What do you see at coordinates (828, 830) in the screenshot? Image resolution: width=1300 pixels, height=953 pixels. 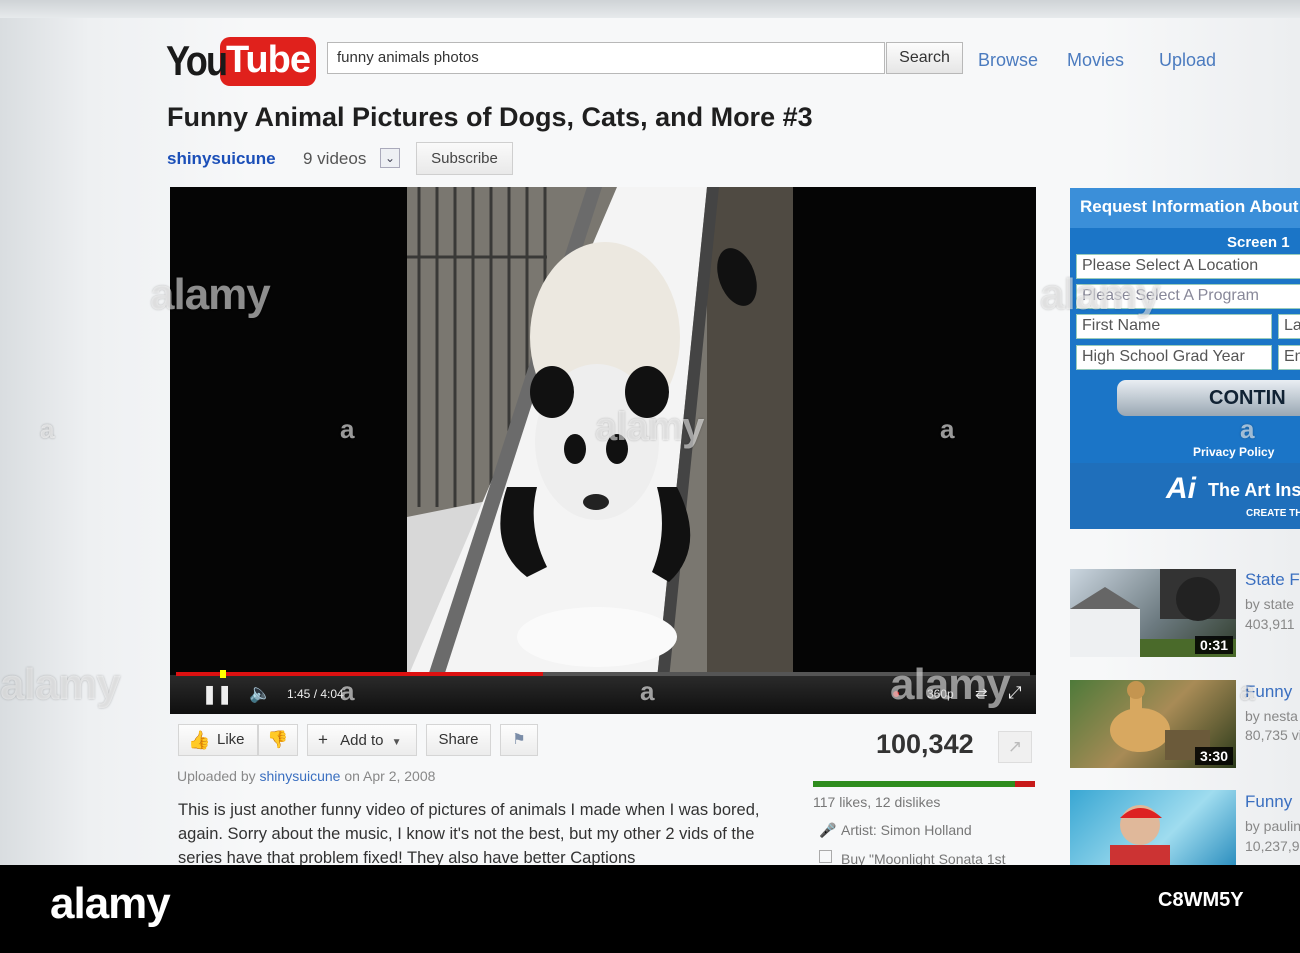 I see `microphone-icon: 🎤` at bounding box center [828, 830].